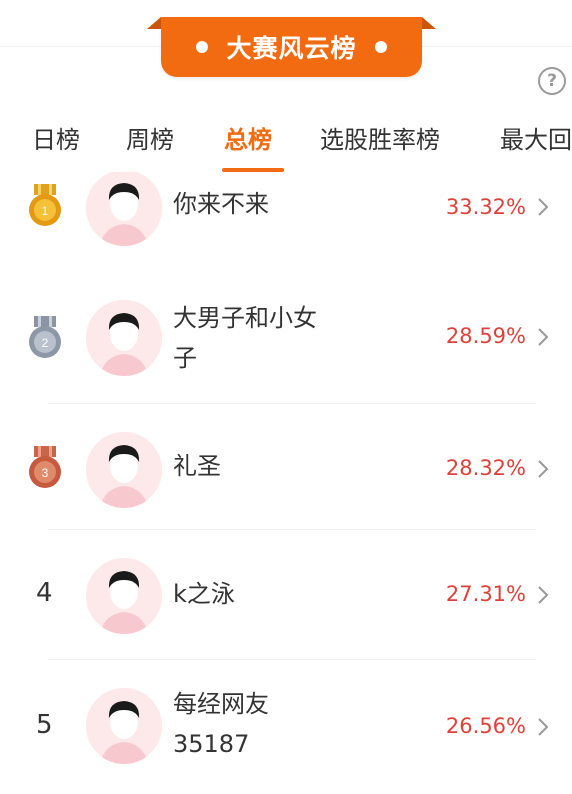 This screenshot has height=794, width=572. Describe the element at coordinates (485, 336) in the screenshot. I see `win-rate-value: 28.59%` at that location.